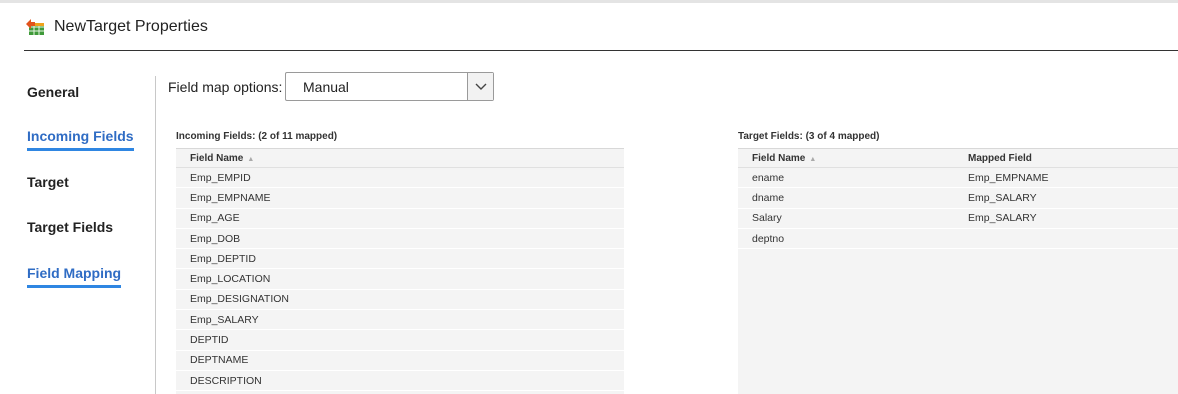  What do you see at coordinates (768, 238) in the screenshot?
I see `target-field-name: deptno` at bounding box center [768, 238].